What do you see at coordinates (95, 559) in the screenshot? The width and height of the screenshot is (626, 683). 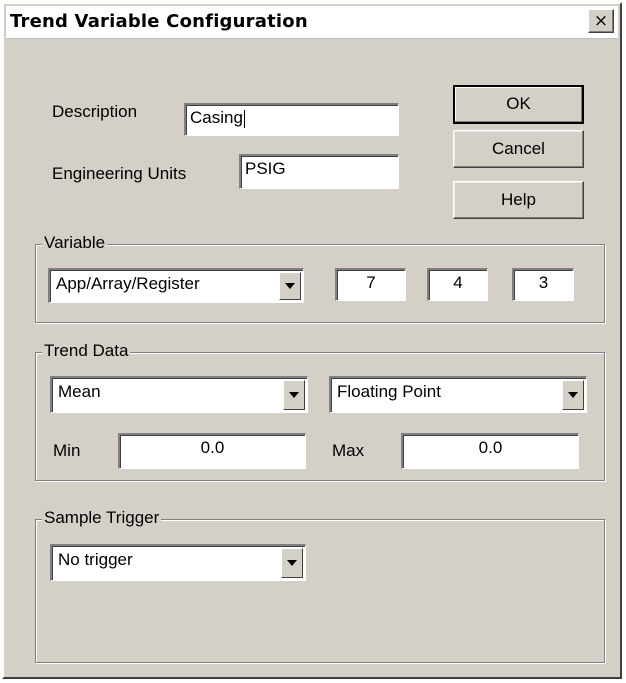 I see `sample-trigger-value: No trigger` at bounding box center [95, 559].